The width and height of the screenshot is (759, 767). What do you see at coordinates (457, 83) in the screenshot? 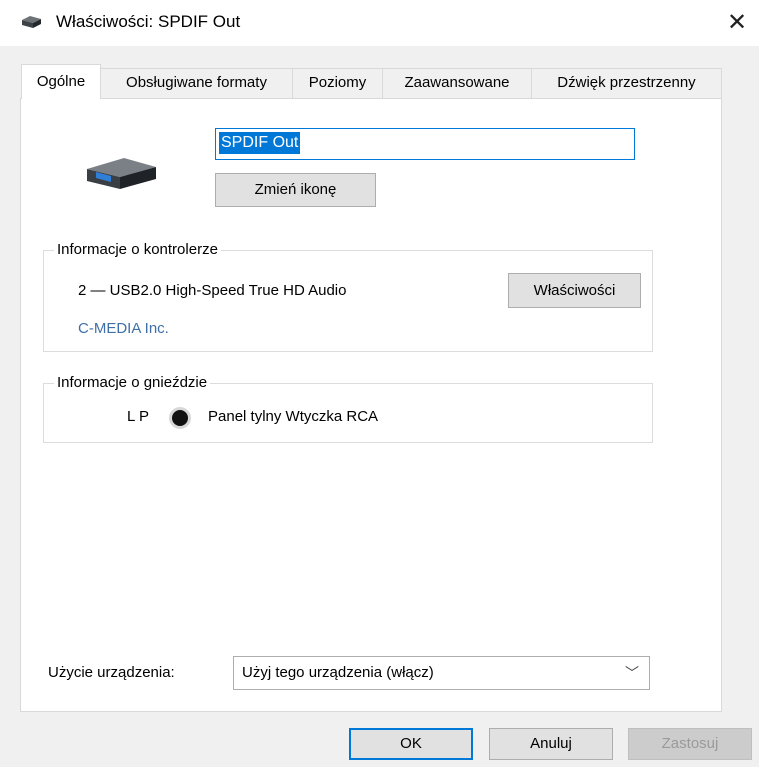
I see `tab-advanced: Zaawansowane` at bounding box center [457, 83].